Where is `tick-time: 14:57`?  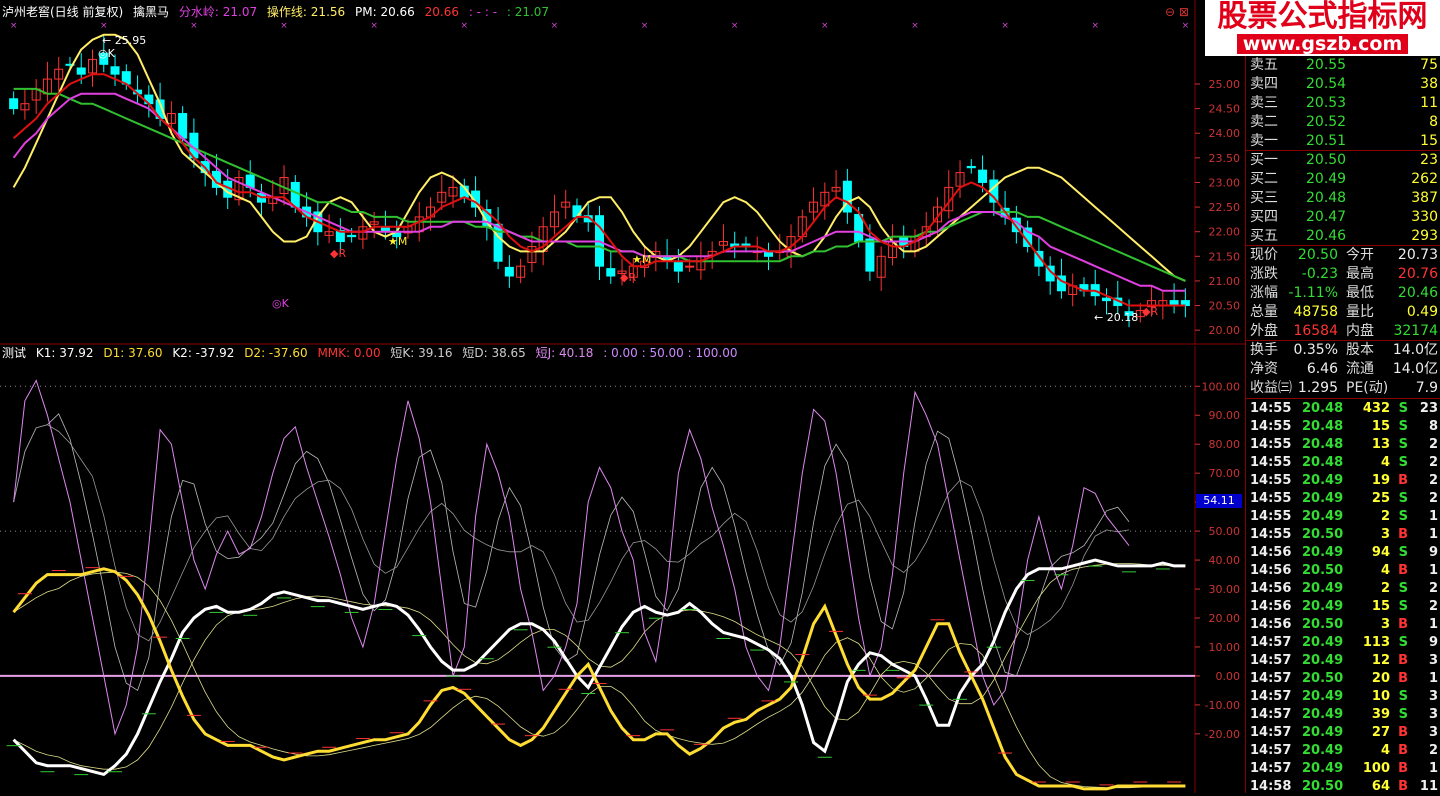
tick-time: 14:57 is located at coordinates (1271, 714).